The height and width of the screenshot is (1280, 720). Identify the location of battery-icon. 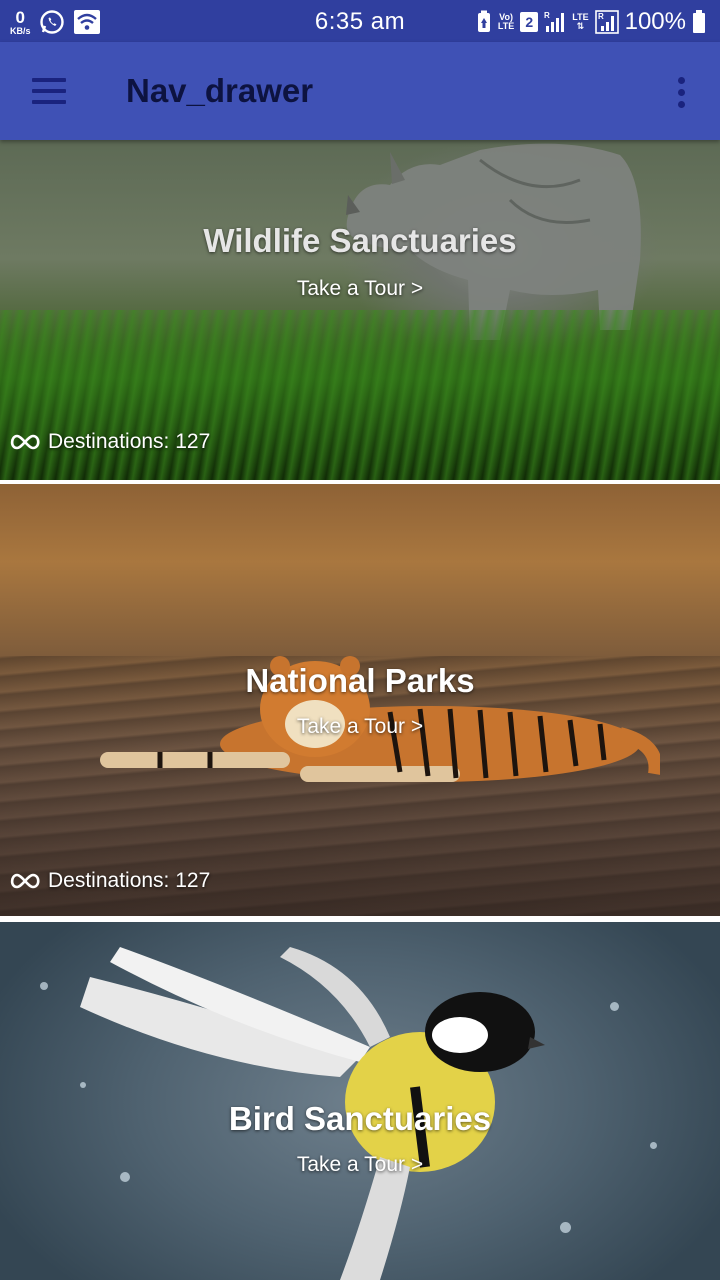
(699, 21).